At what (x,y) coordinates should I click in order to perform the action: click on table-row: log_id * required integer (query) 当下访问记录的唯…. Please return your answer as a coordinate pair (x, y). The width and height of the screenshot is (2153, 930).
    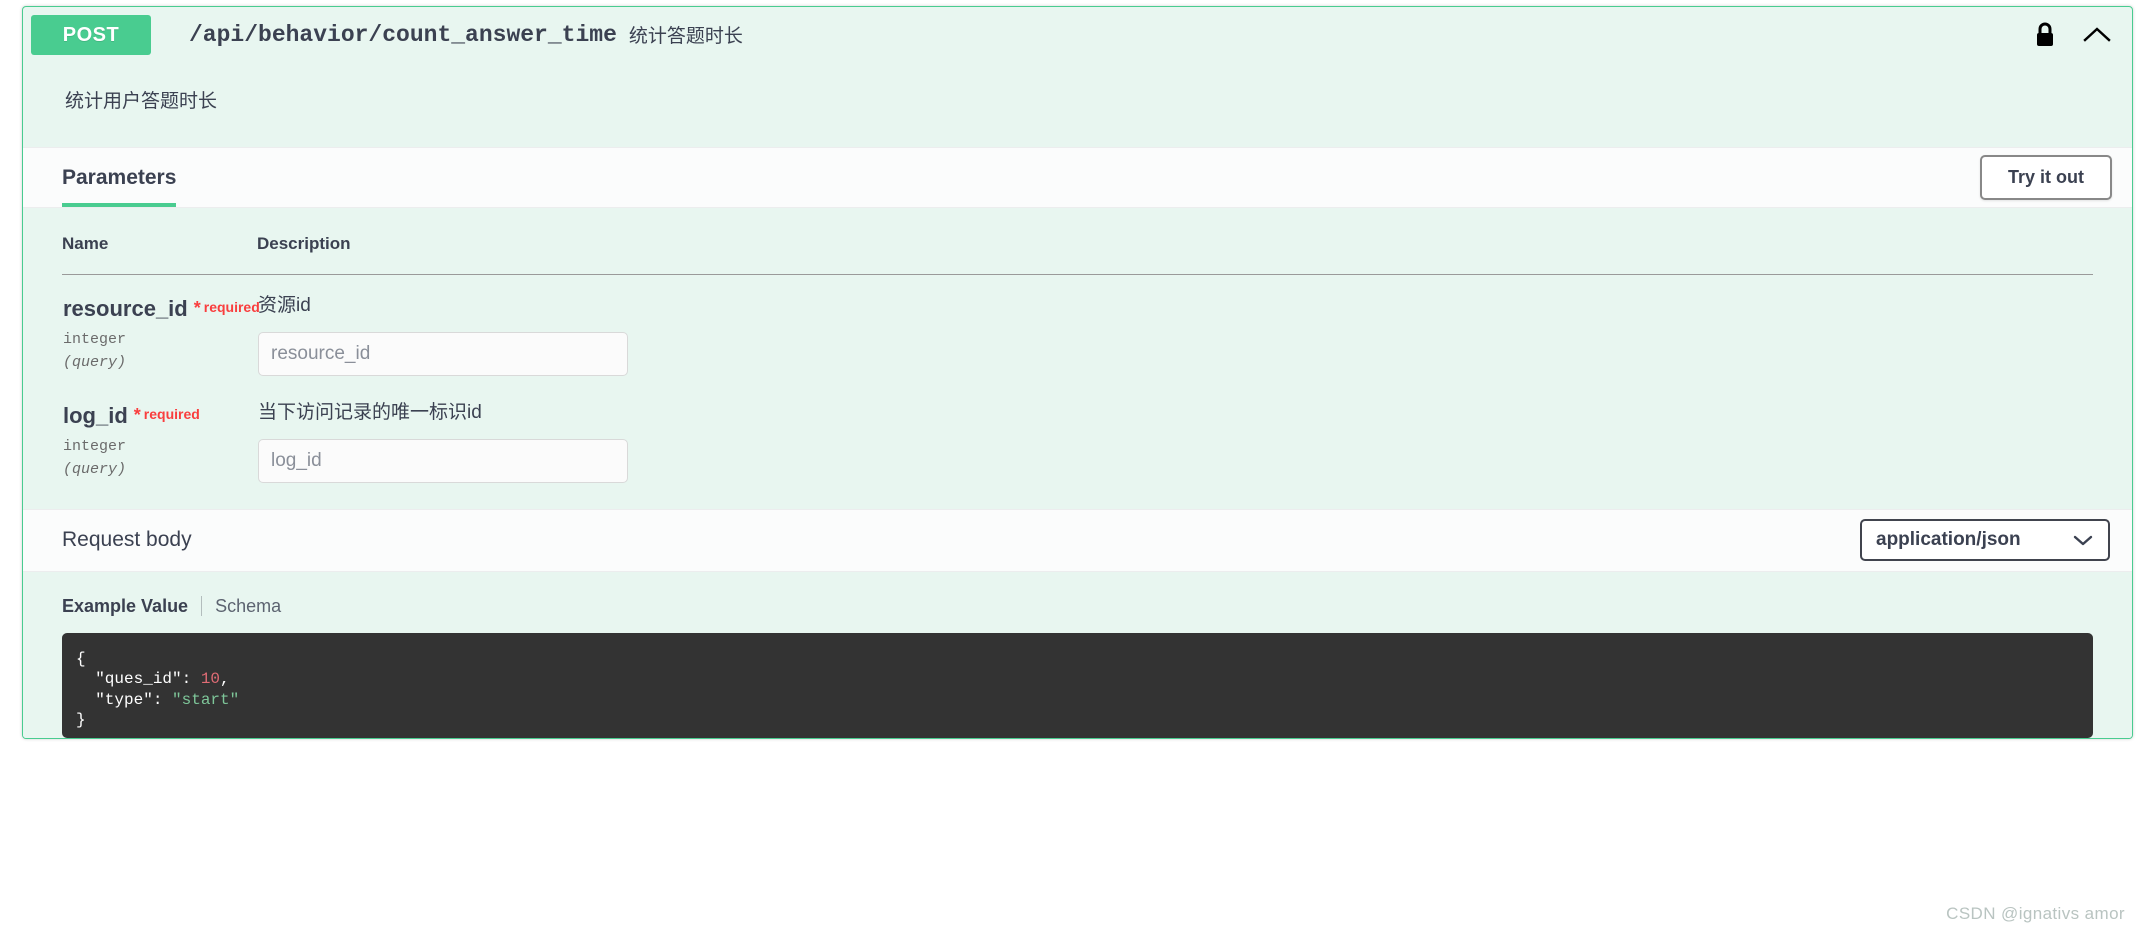
    Looking at the image, I should click on (1077, 435).